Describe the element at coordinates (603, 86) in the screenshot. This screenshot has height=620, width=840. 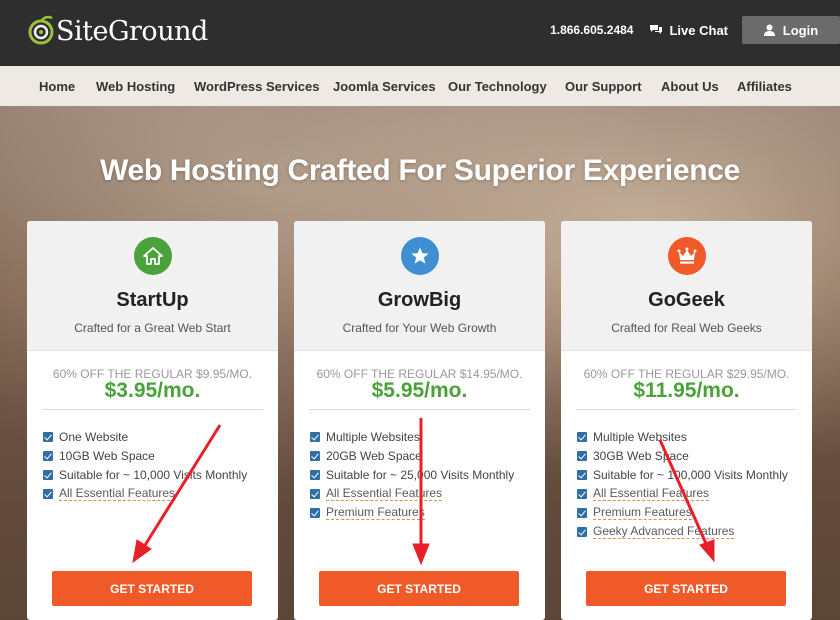
I see `nav-our-support: Our Support` at that location.